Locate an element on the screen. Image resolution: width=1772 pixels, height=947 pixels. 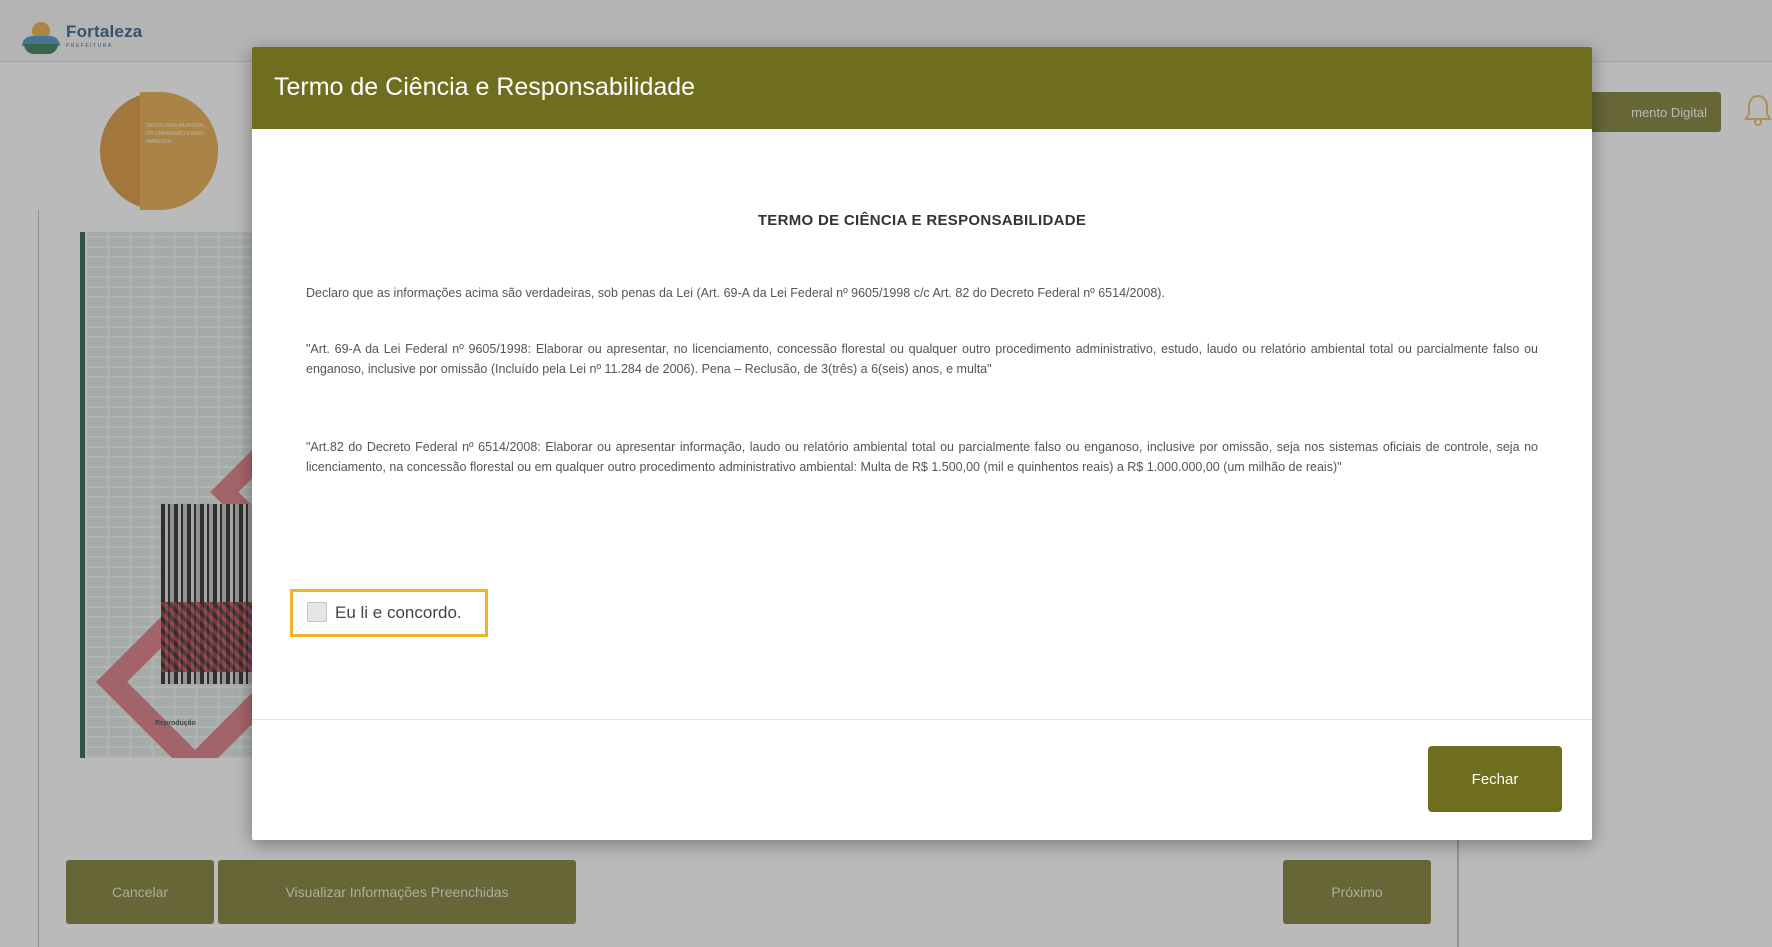
modal-title: Termo de Ciência e Responsabilidade is located at coordinates (485, 87).